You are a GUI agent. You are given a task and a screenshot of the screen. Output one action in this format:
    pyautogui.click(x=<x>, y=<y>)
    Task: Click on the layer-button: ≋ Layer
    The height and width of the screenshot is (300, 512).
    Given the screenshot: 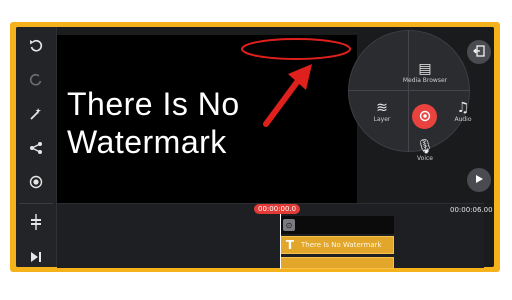 What is the action you would take?
    pyautogui.click(x=382, y=112)
    